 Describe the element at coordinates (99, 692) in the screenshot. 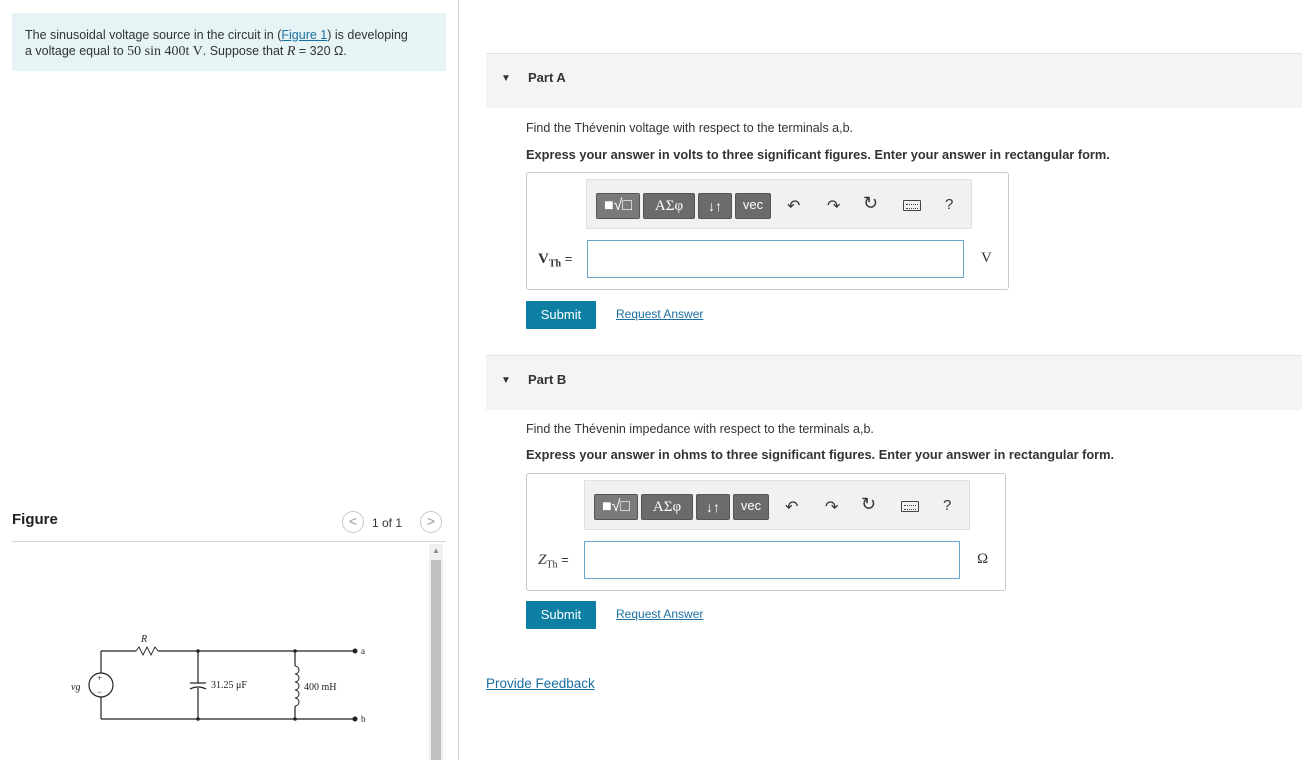

I see `source-minus: −` at that location.